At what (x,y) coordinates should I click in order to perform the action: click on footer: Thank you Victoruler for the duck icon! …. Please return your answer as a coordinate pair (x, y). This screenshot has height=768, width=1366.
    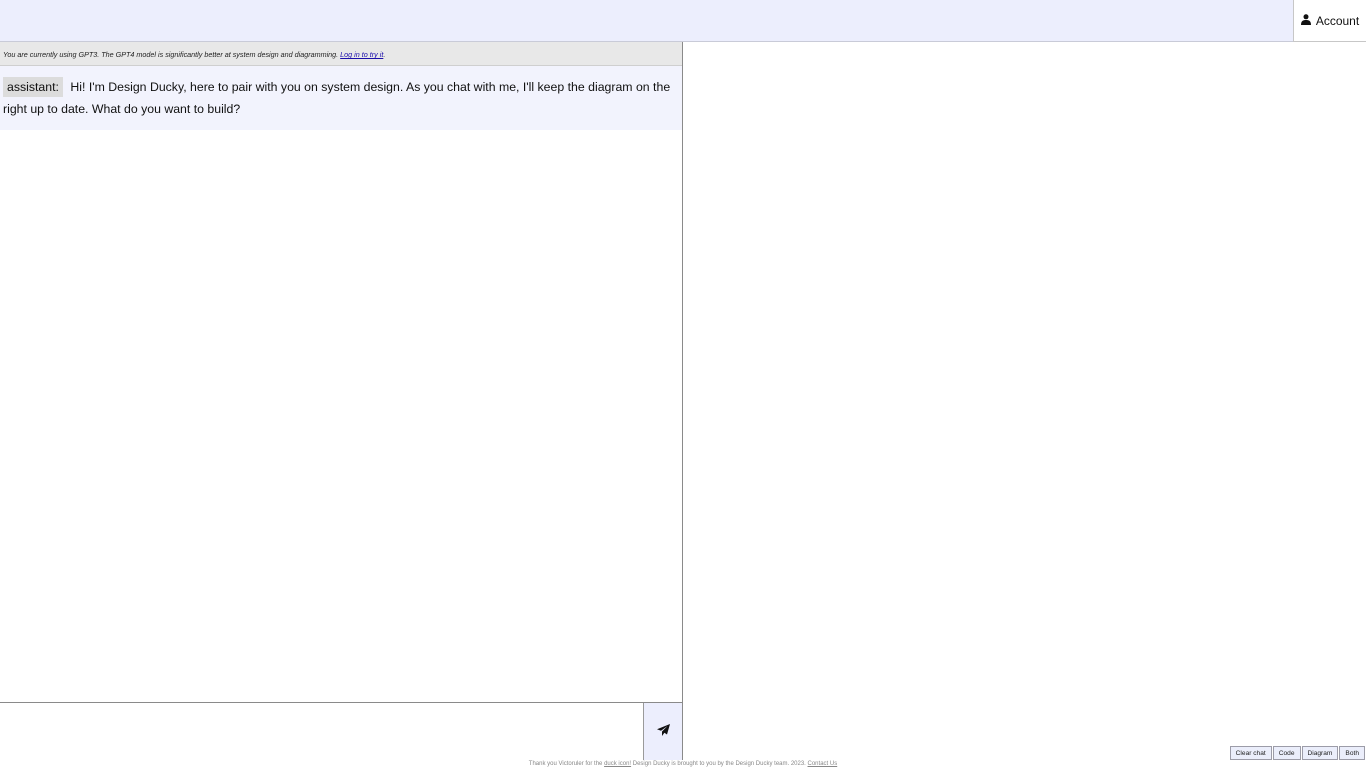
    Looking at the image, I should click on (683, 764).